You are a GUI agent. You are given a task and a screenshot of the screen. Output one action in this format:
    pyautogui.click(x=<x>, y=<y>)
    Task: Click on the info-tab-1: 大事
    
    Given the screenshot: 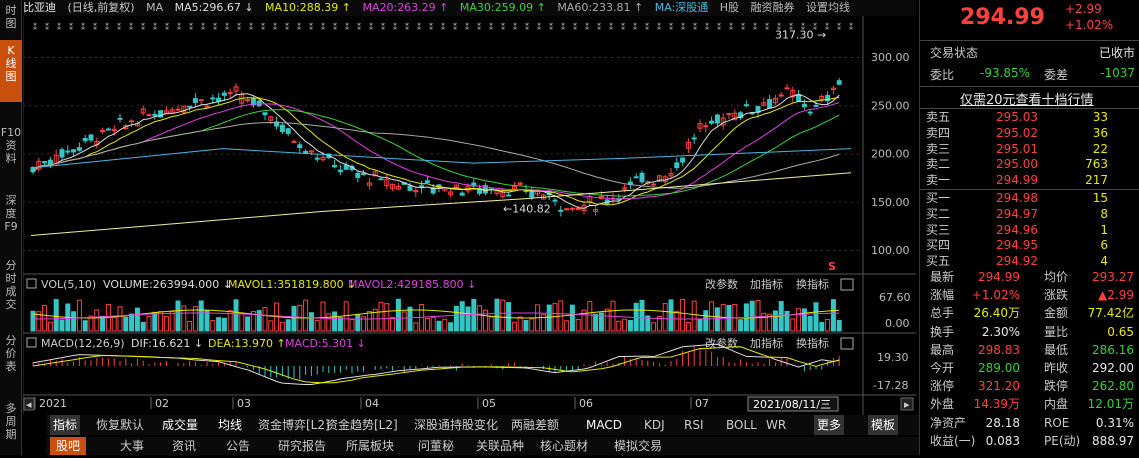 What is the action you would take?
    pyautogui.click(x=132, y=446)
    